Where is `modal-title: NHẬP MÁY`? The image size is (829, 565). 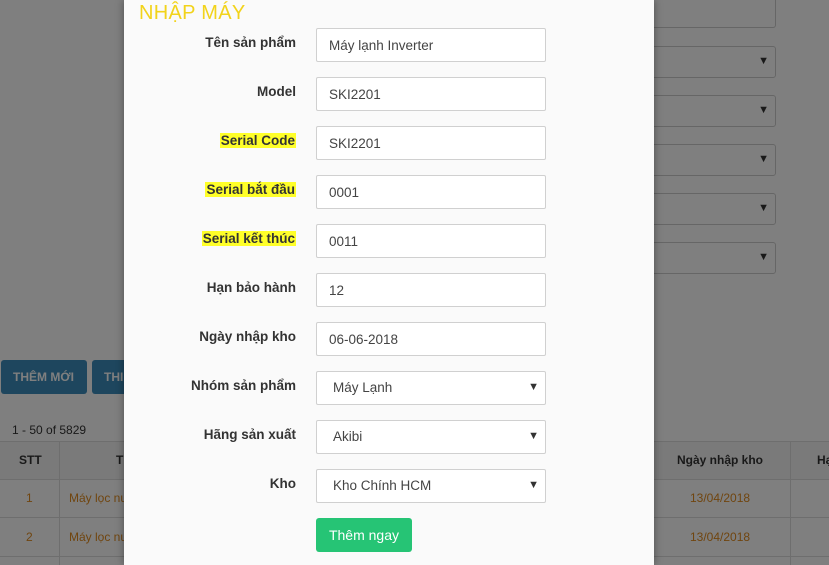 modal-title: NHẬP MÁY is located at coordinates (192, 13).